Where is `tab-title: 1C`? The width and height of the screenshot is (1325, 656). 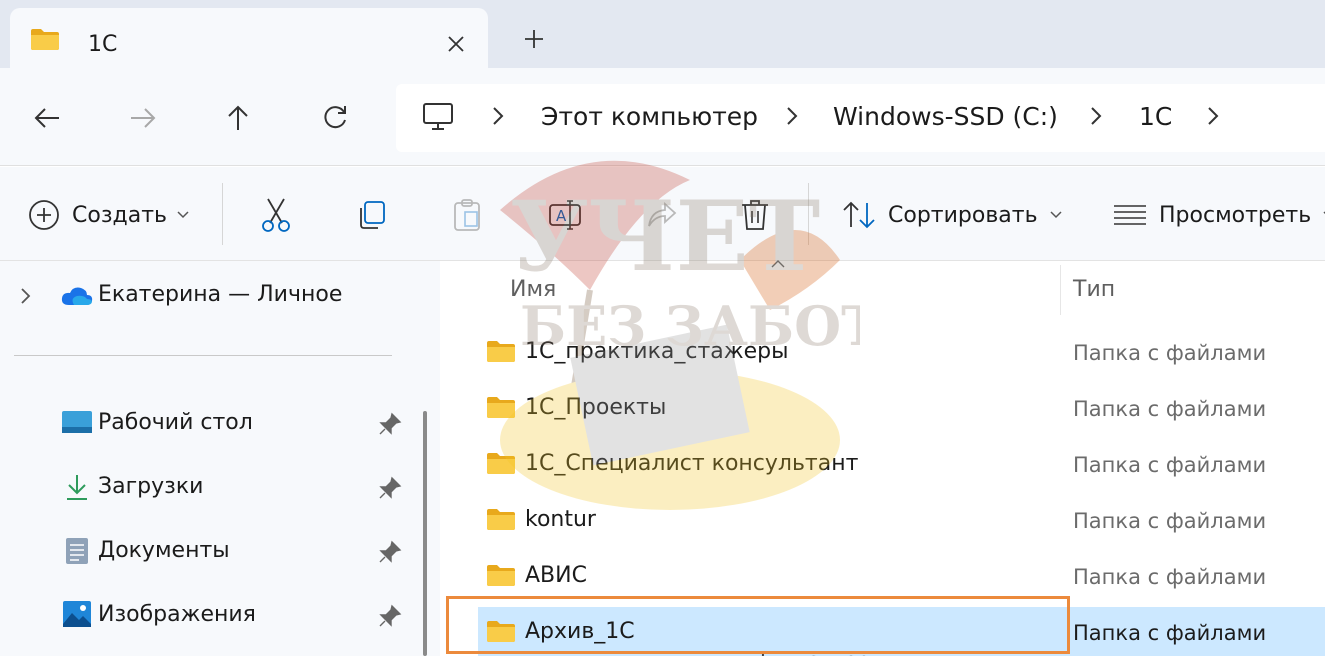
tab-title: 1C is located at coordinates (103, 44).